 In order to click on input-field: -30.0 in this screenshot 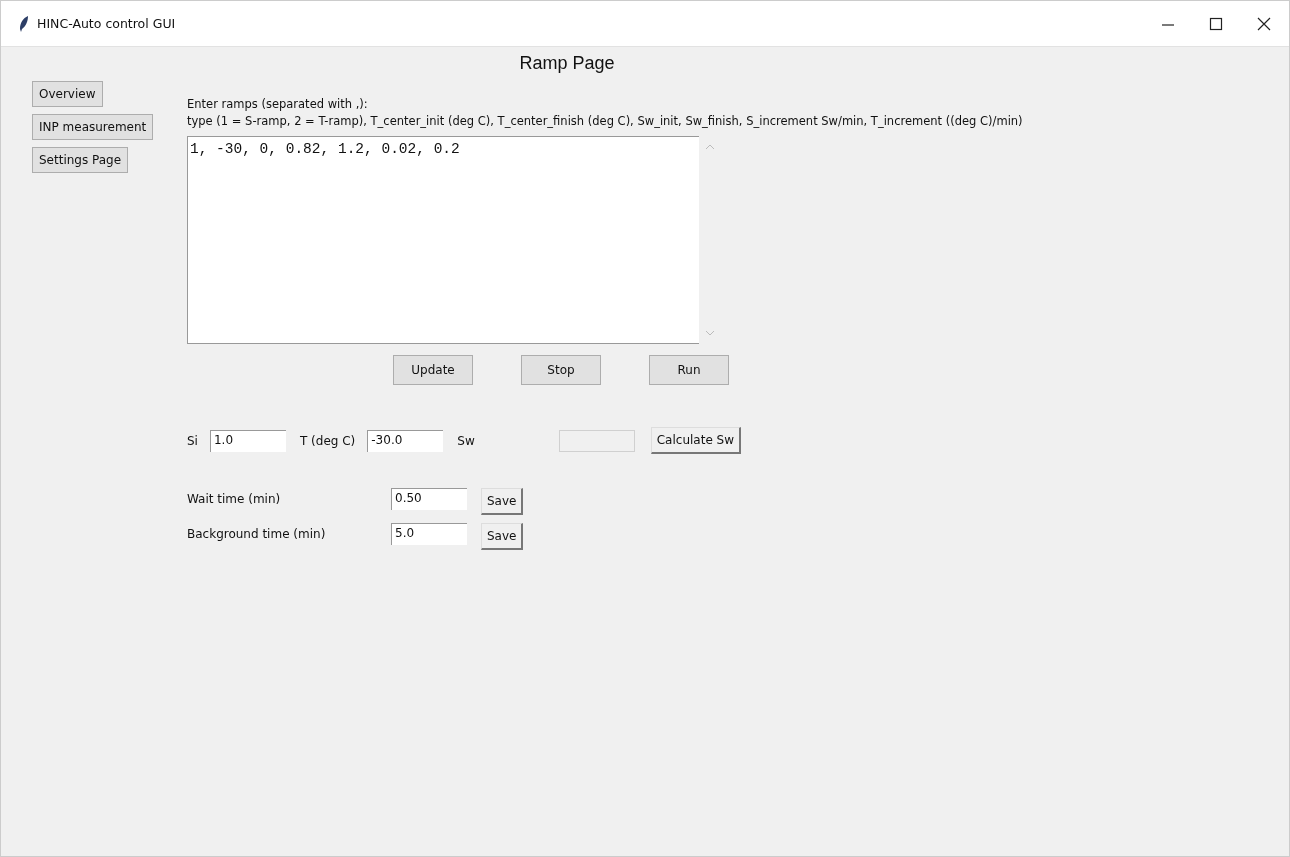, I will do `click(405, 440)`.